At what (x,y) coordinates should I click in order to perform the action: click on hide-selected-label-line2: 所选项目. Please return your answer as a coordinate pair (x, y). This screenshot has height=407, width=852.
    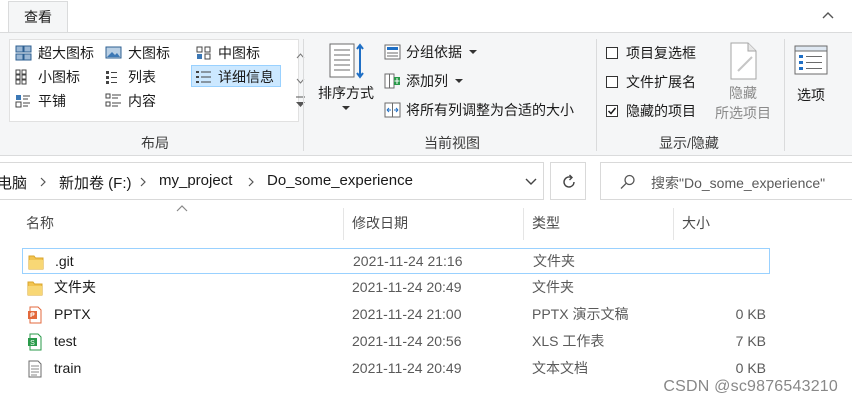
    Looking at the image, I should click on (743, 113).